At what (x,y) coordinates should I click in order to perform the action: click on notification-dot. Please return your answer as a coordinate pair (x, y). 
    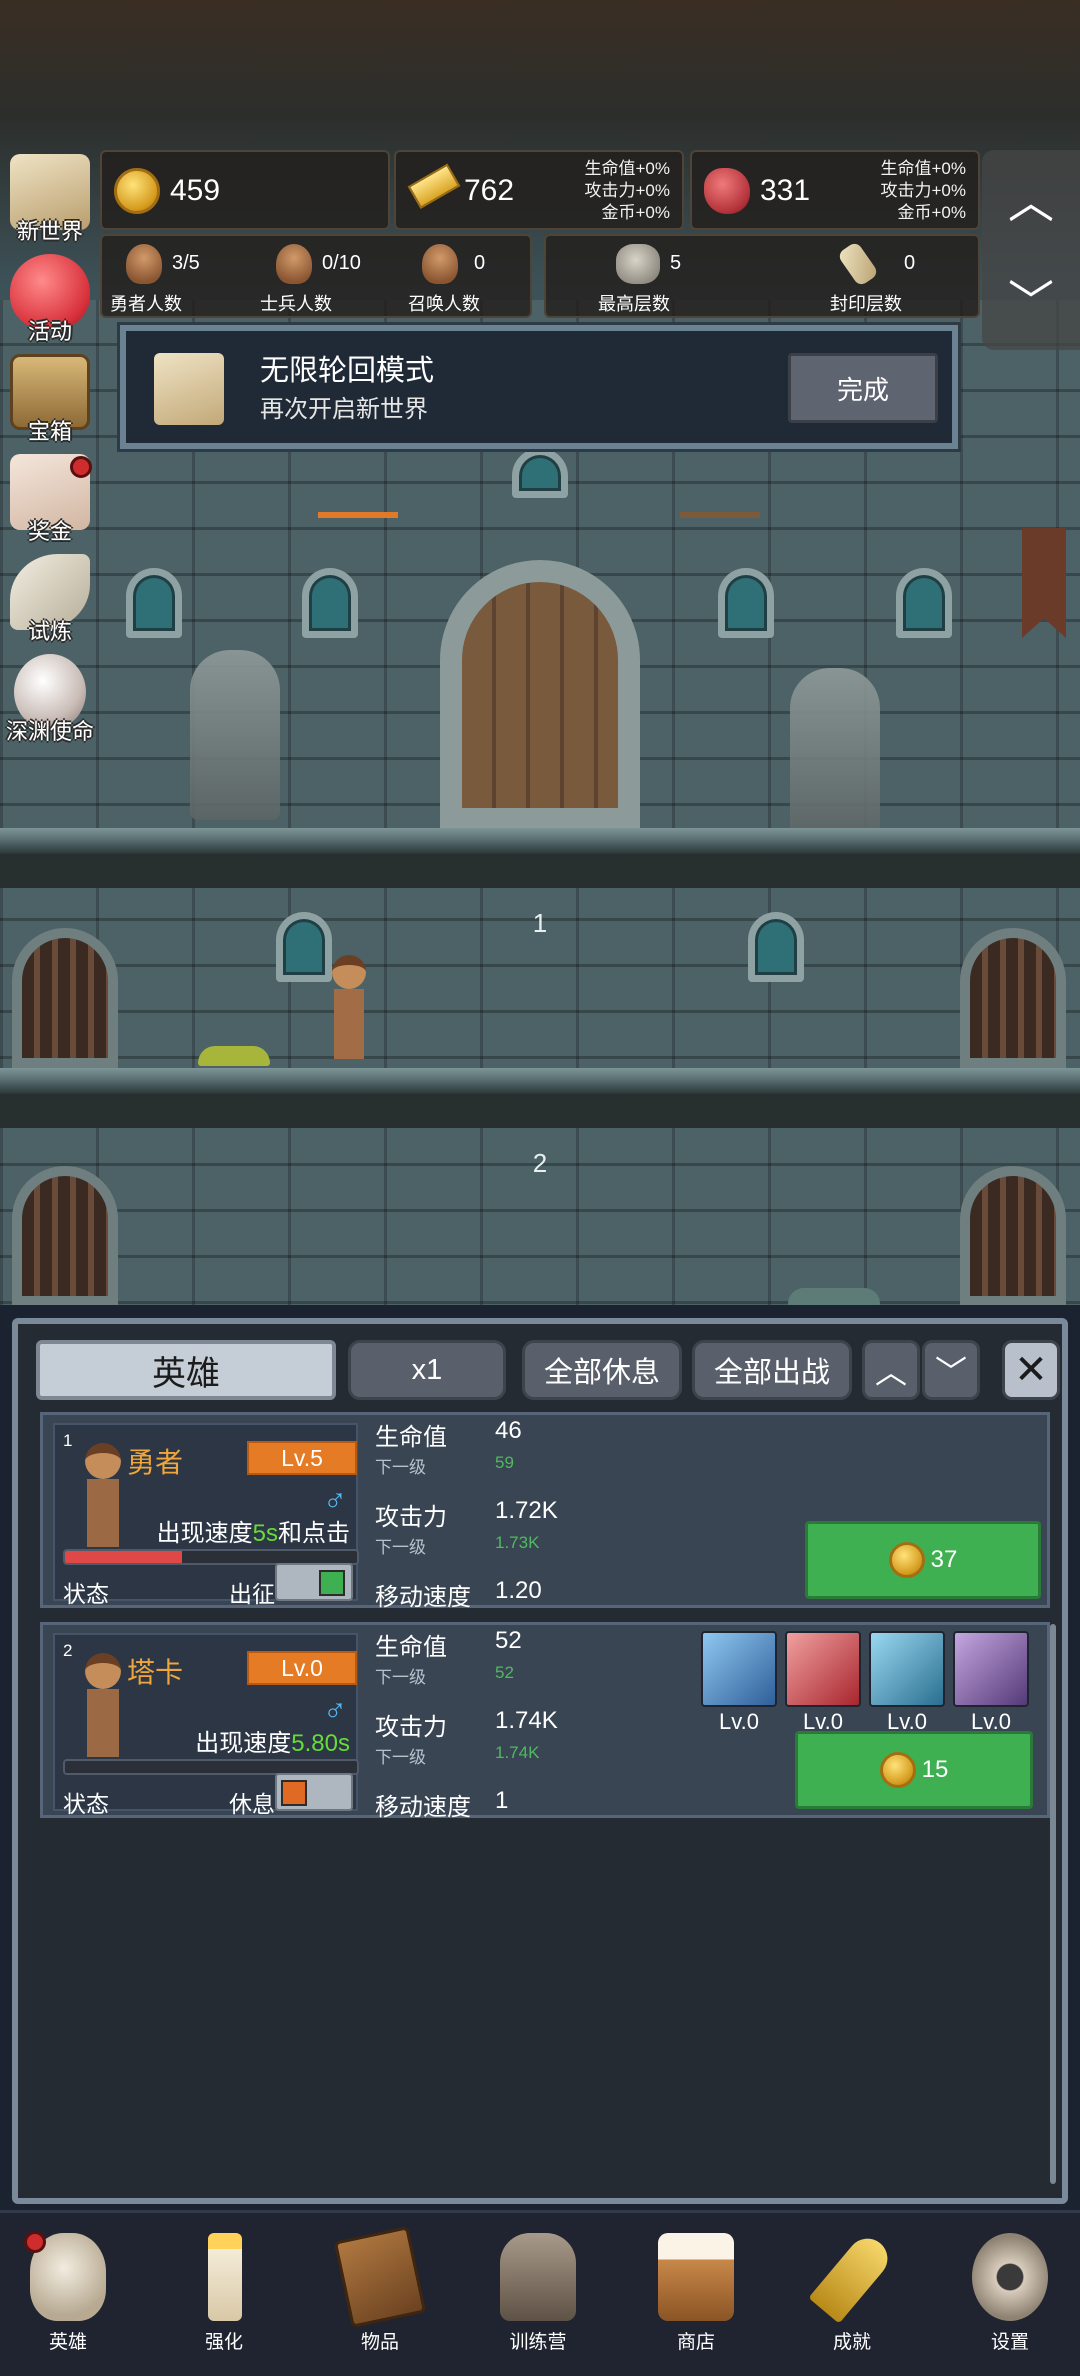
    Looking at the image, I should click on (35, 2242).